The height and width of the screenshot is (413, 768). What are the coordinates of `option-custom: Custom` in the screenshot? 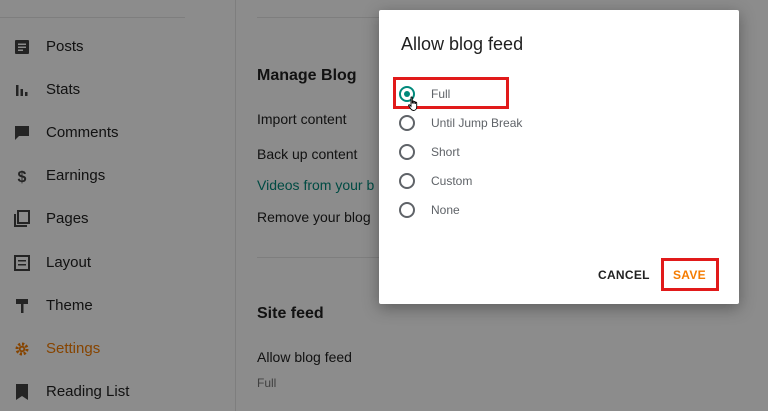 It's located at (435, 181).